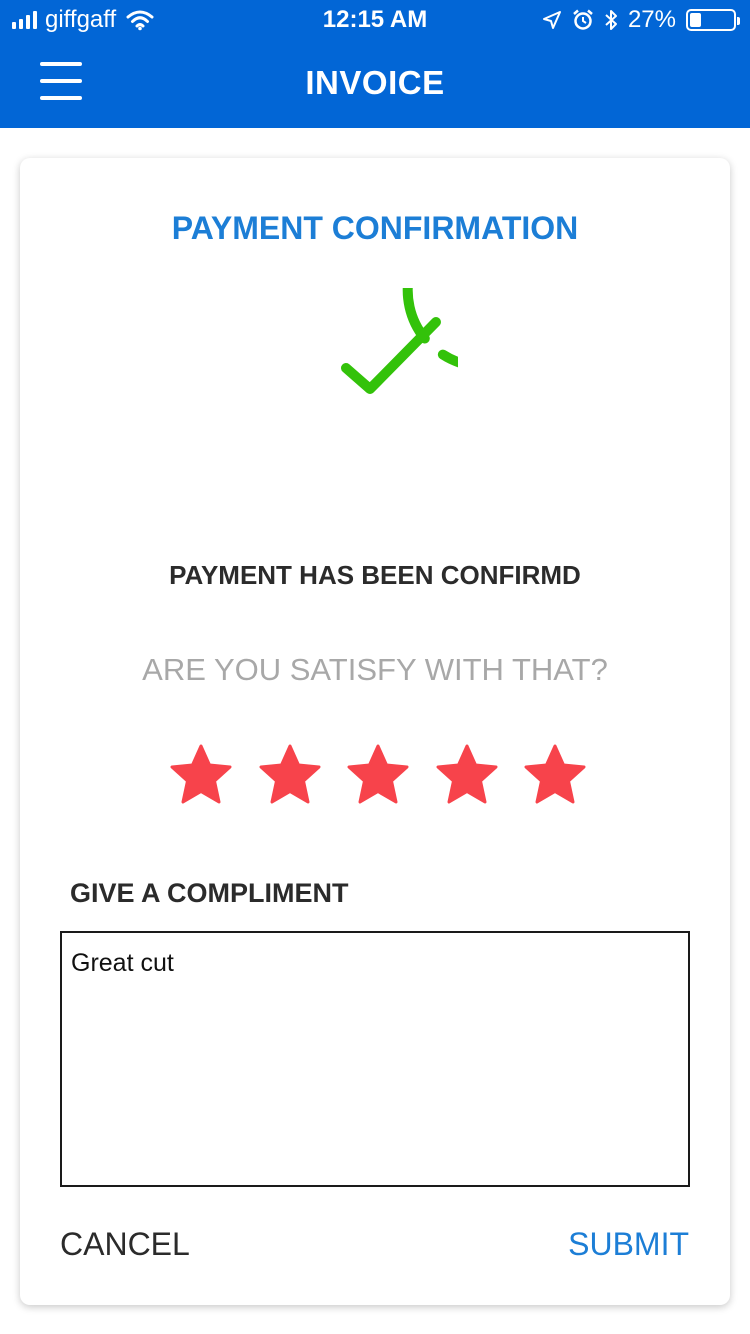  I want to click on top-bar: giffgaff 12:15 AM 27% INVOICE, so click(375, 64).